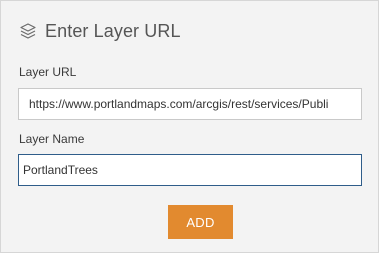  What do you see at coordinates (190, 104) in the screenshot?
I see `layer-url-input` at bounding box center [190, 104].